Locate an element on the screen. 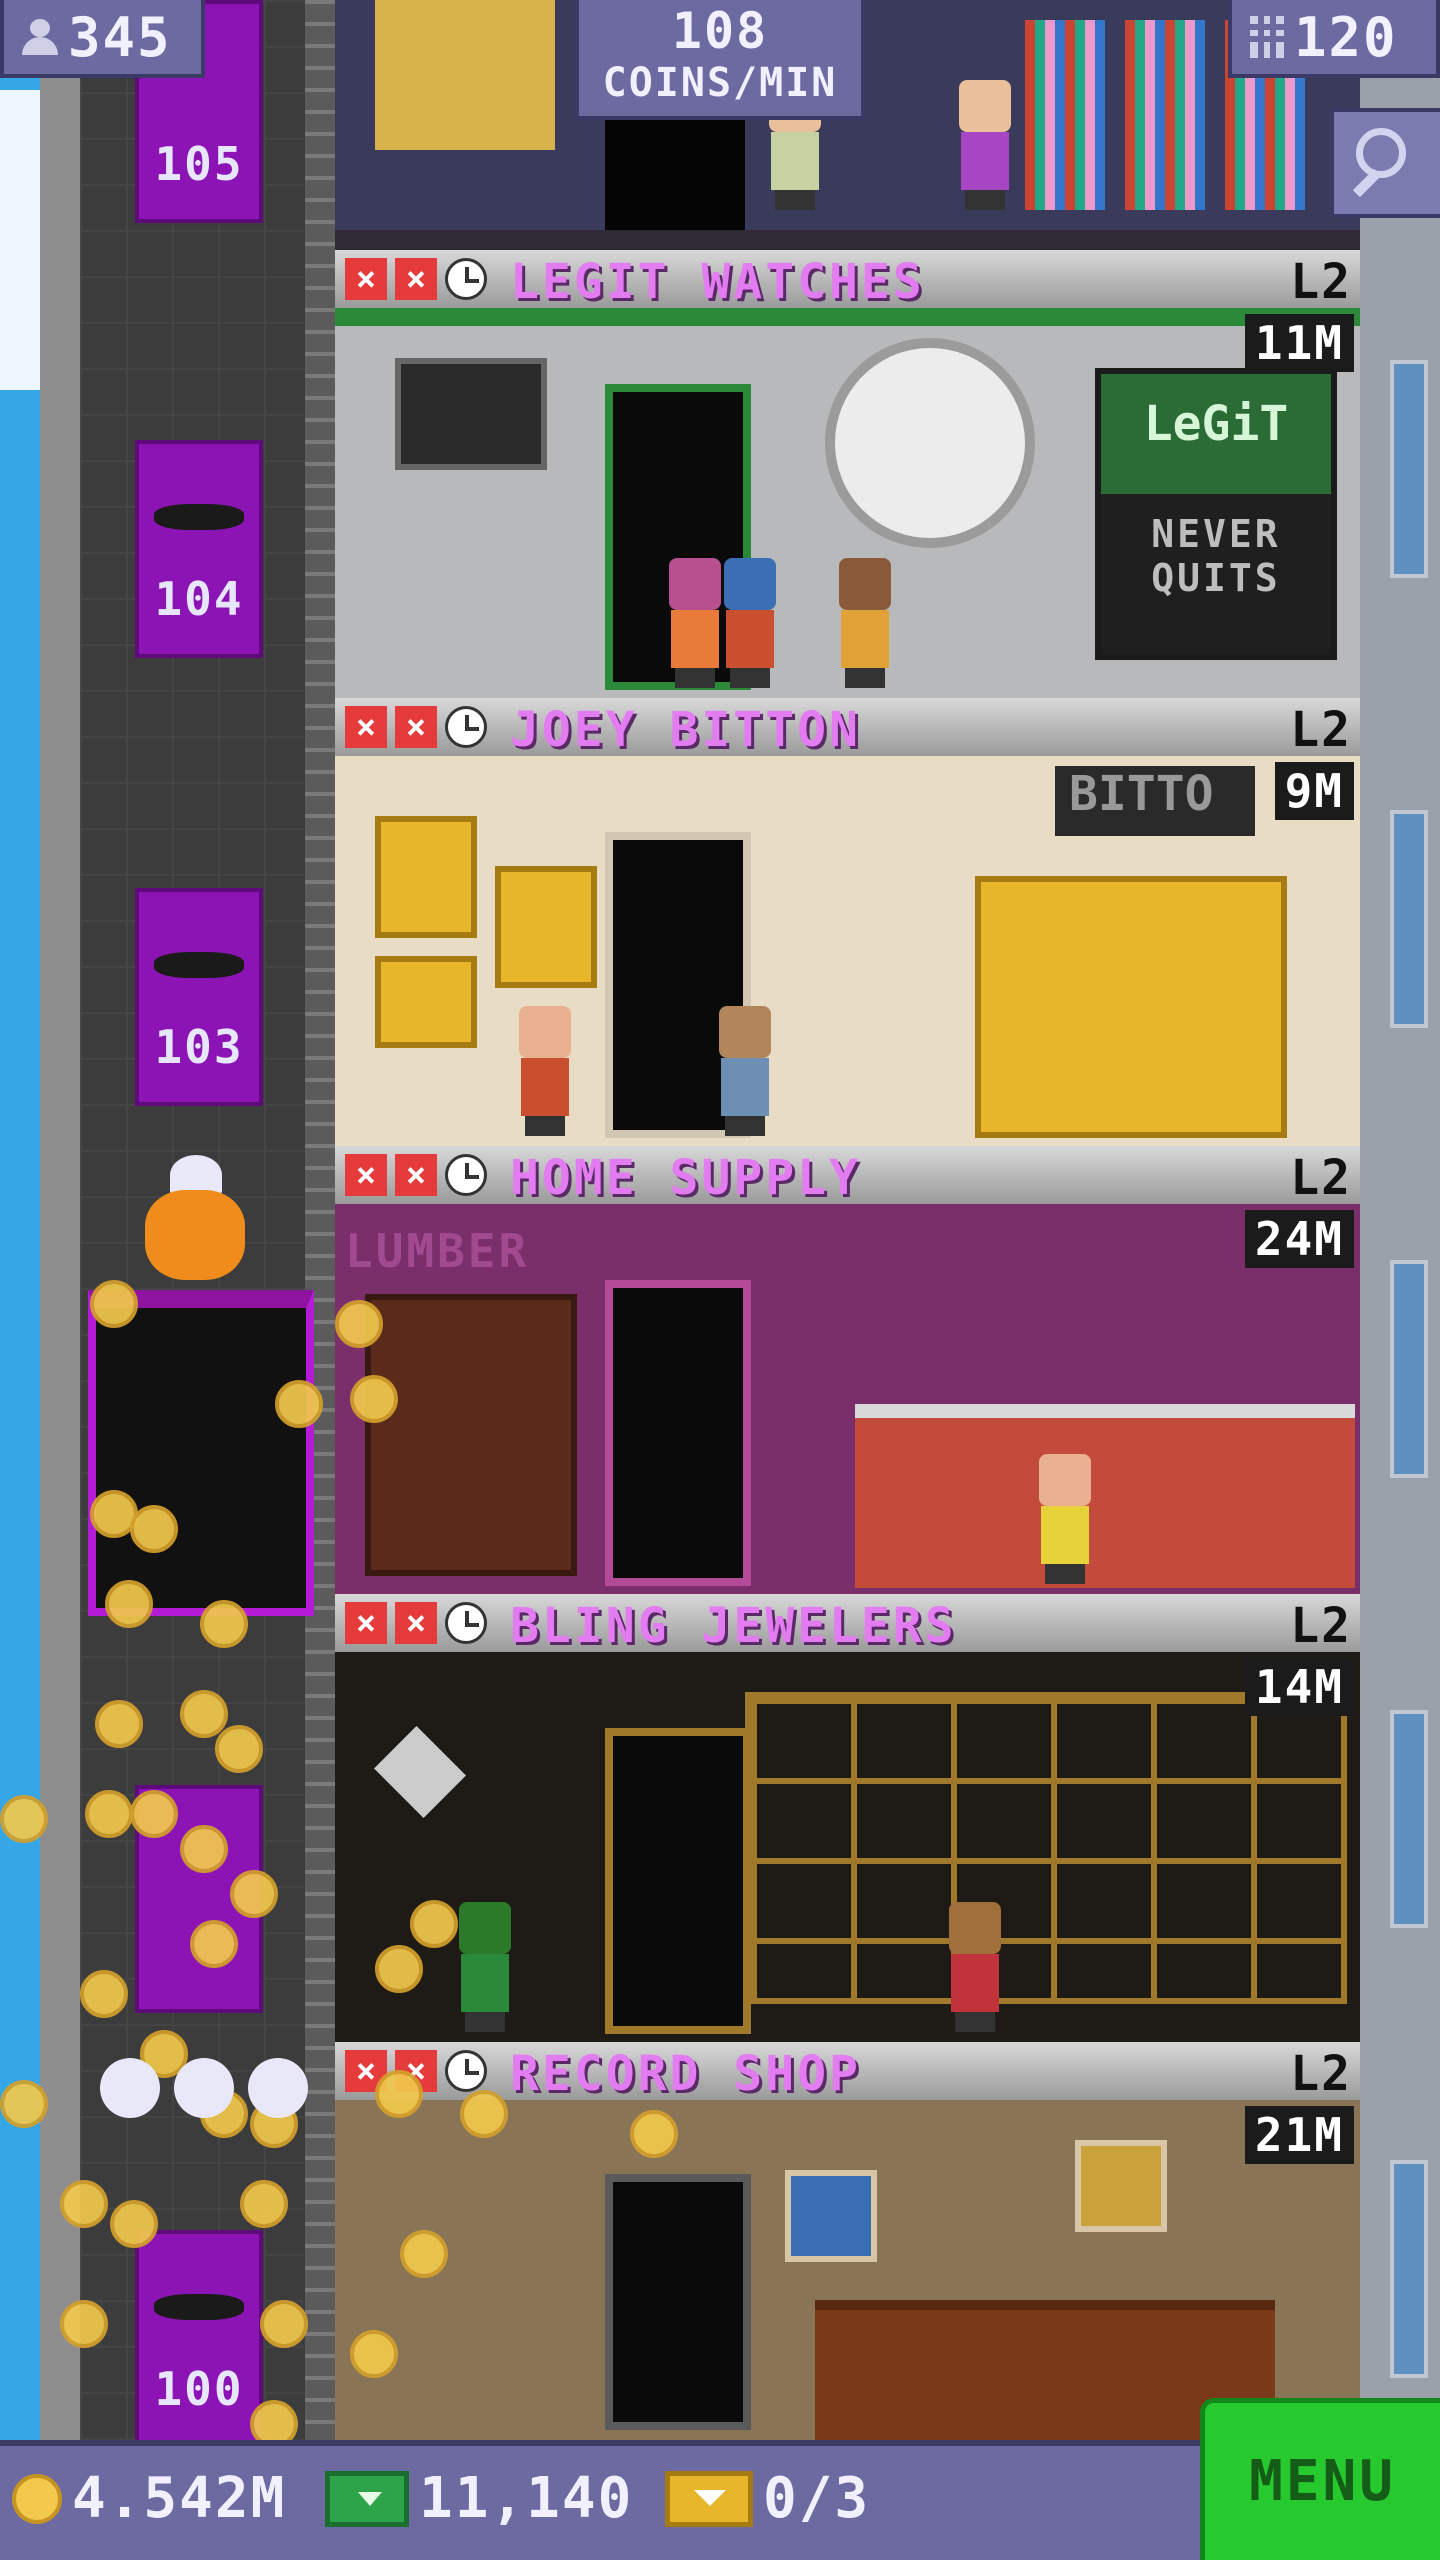 This screenshot has height=2560, width=1440. floor-counter: 120 is located at coordinates (1334, 39).